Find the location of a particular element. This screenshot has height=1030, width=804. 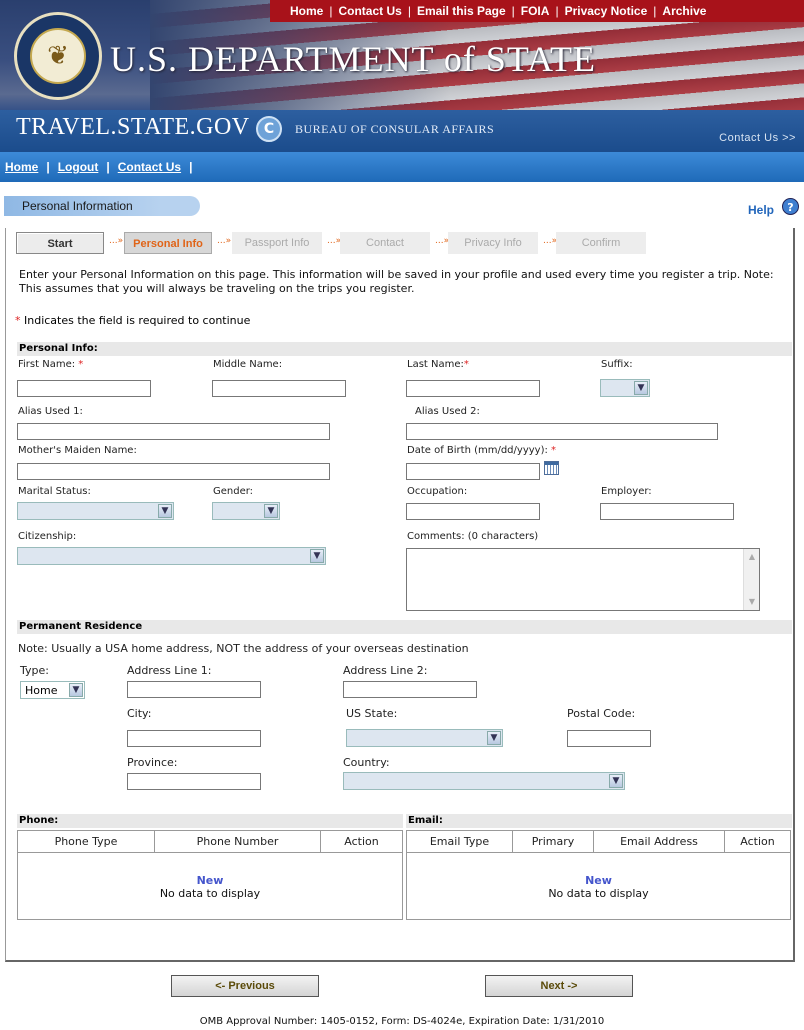

personal-info-header: Personal Info: is located at coordinates (404, 349).